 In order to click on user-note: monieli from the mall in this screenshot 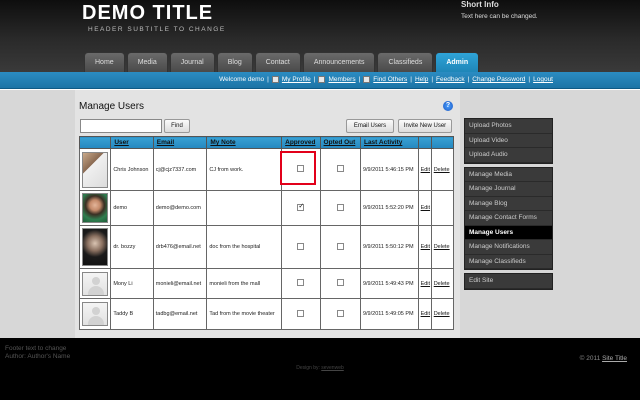, I will do `click(244, 283)`.